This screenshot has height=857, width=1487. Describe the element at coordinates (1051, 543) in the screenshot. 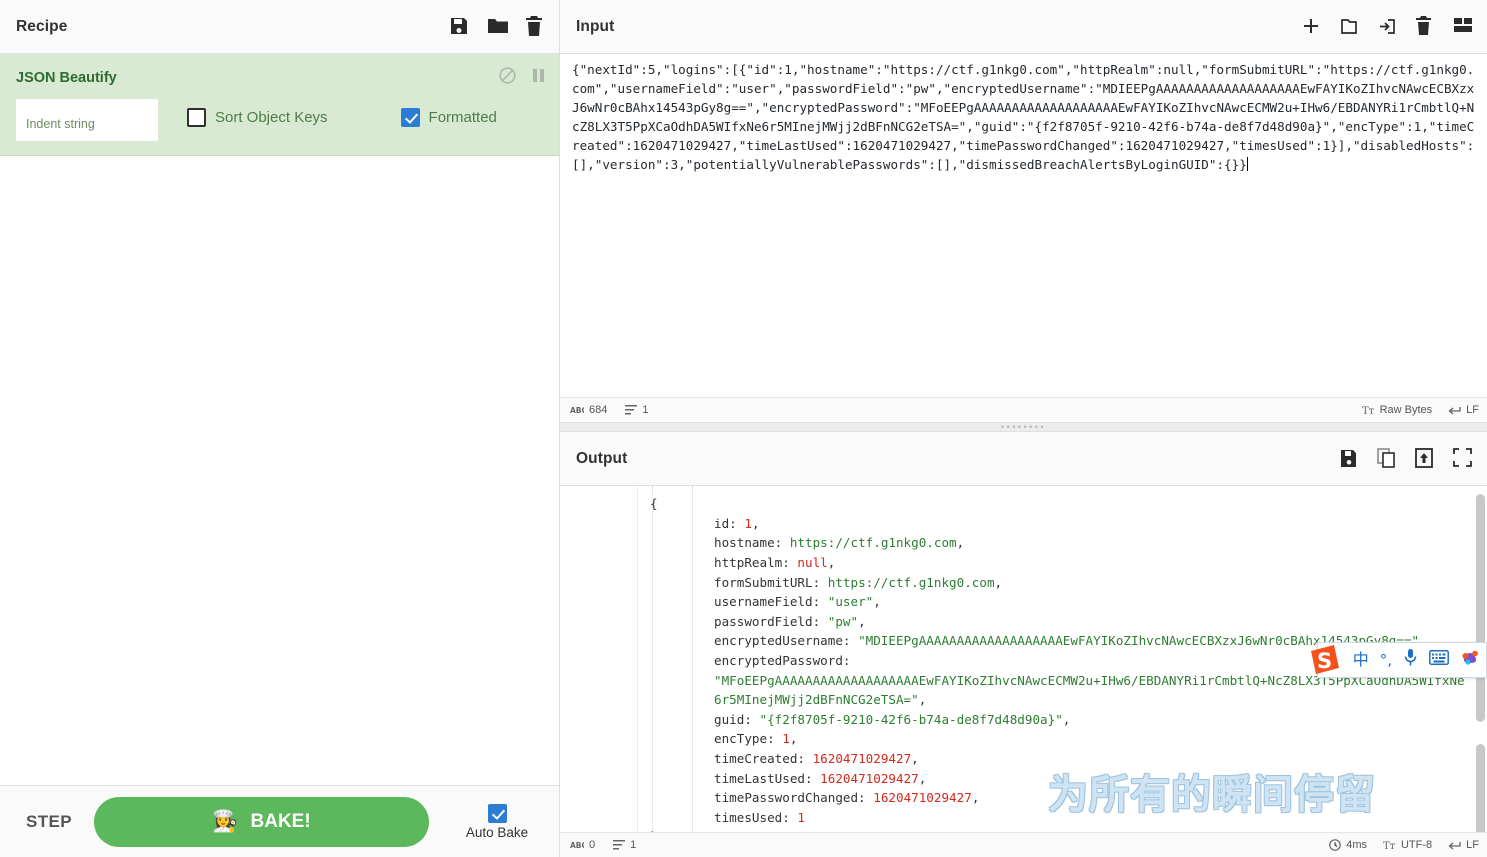

I see `output-line: hostname: https://ctf.g1nkg0.com,` at that location.